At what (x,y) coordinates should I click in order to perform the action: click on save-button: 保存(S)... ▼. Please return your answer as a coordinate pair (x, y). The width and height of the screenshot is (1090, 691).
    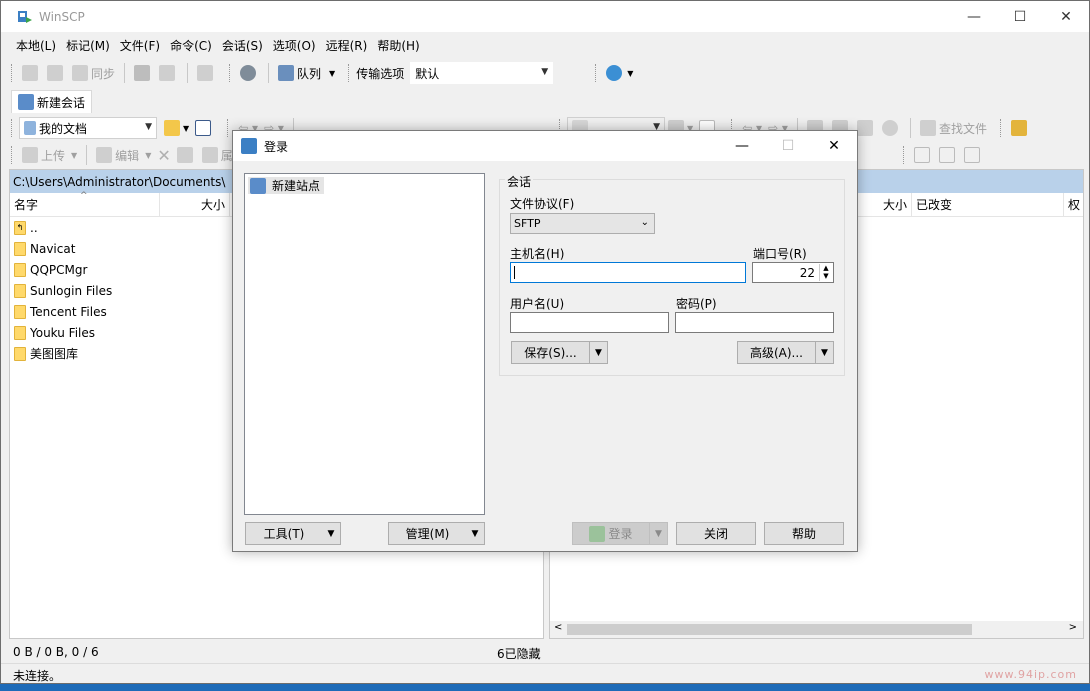
    Looking at the image, I should click on (559, 352).